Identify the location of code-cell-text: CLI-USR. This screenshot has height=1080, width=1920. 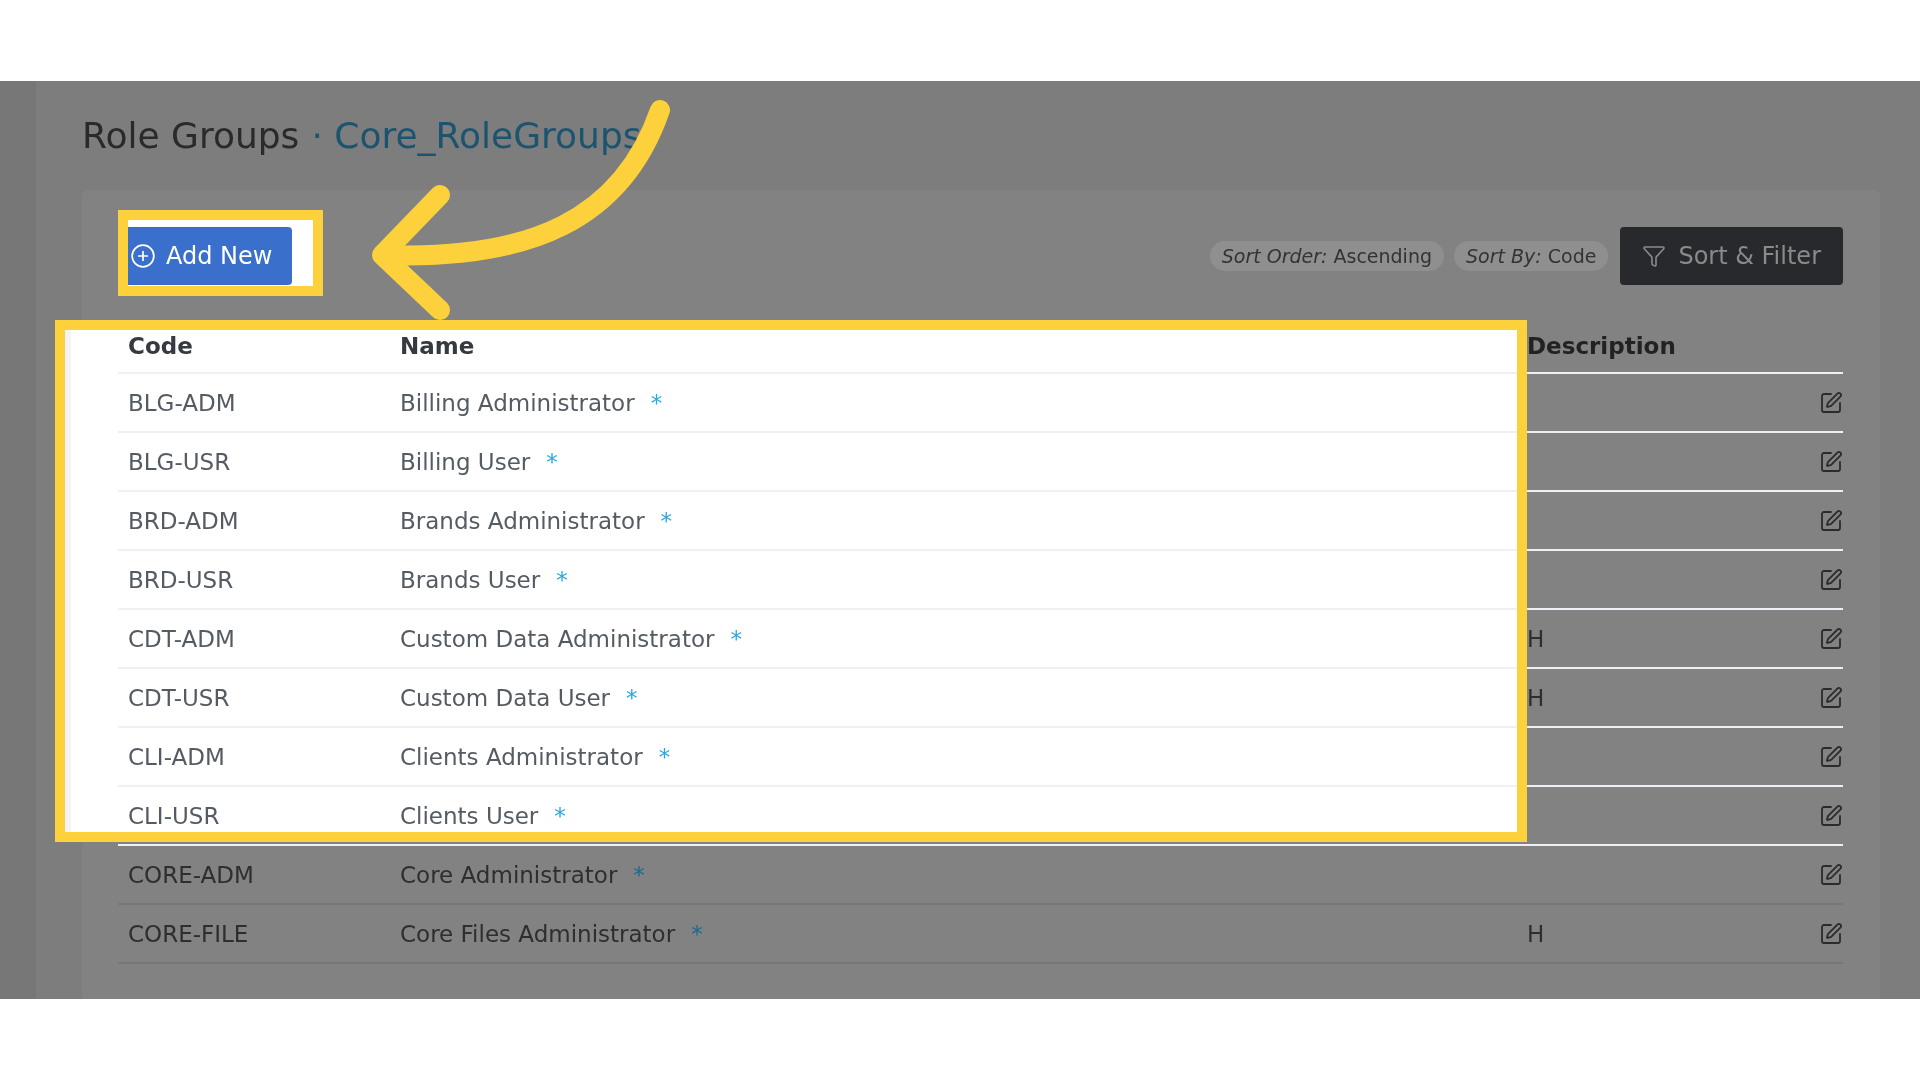
(173, 815).